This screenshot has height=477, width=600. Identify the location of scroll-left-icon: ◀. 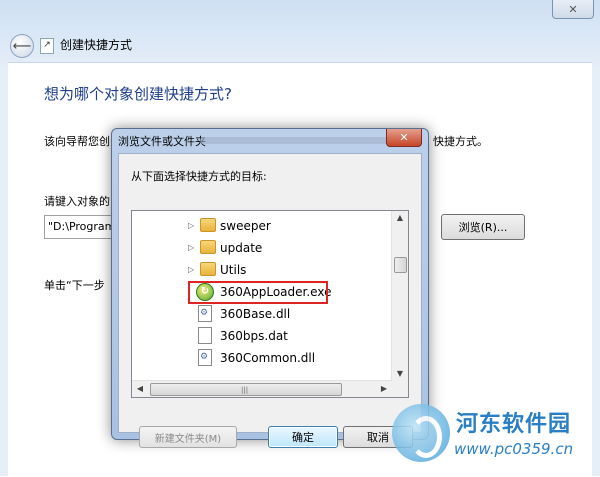
(140, 389).